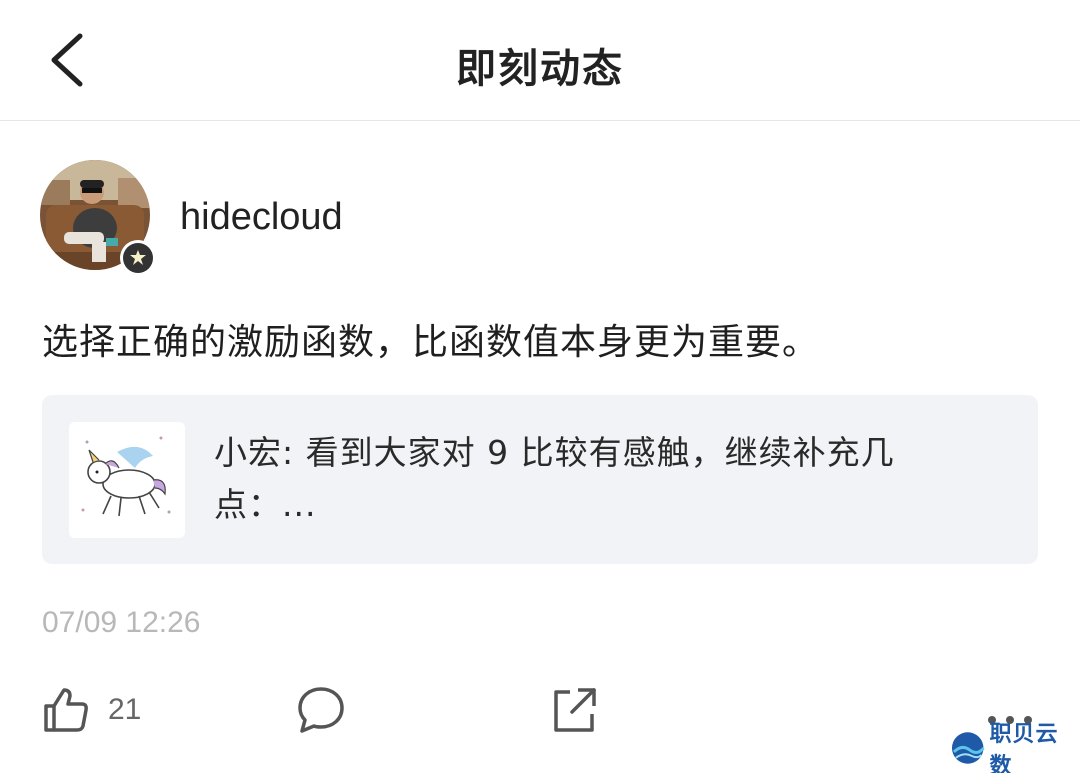 This screenshot has width=1080, height=773. What do you see at coordinates (431, 342) in the screenshot?
I see `post-content: 选择正确的激励函数，比函数值本身更为重要。` at bounding box center [431, 342].